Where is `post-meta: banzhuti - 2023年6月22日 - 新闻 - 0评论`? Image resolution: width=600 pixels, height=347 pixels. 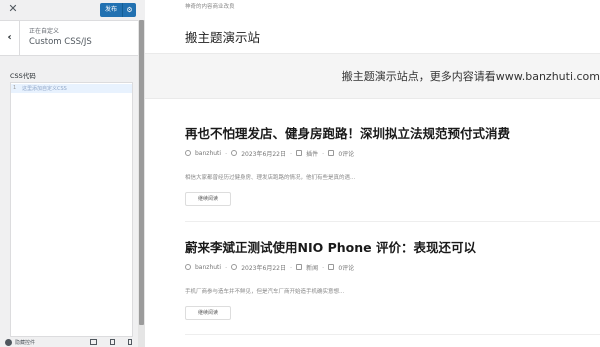
post-meta: banzhuti - 2023年6月22日 - 新闻 - 0评论 is located at coordinates (269, 267).